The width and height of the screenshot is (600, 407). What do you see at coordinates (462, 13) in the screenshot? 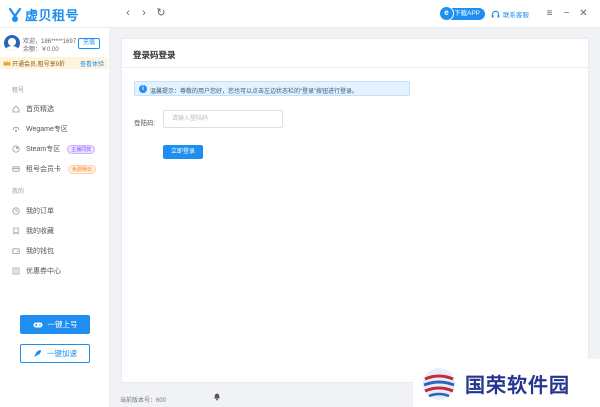
I see `download-app-button: e 下载APP` at bounding box center [462, 13].